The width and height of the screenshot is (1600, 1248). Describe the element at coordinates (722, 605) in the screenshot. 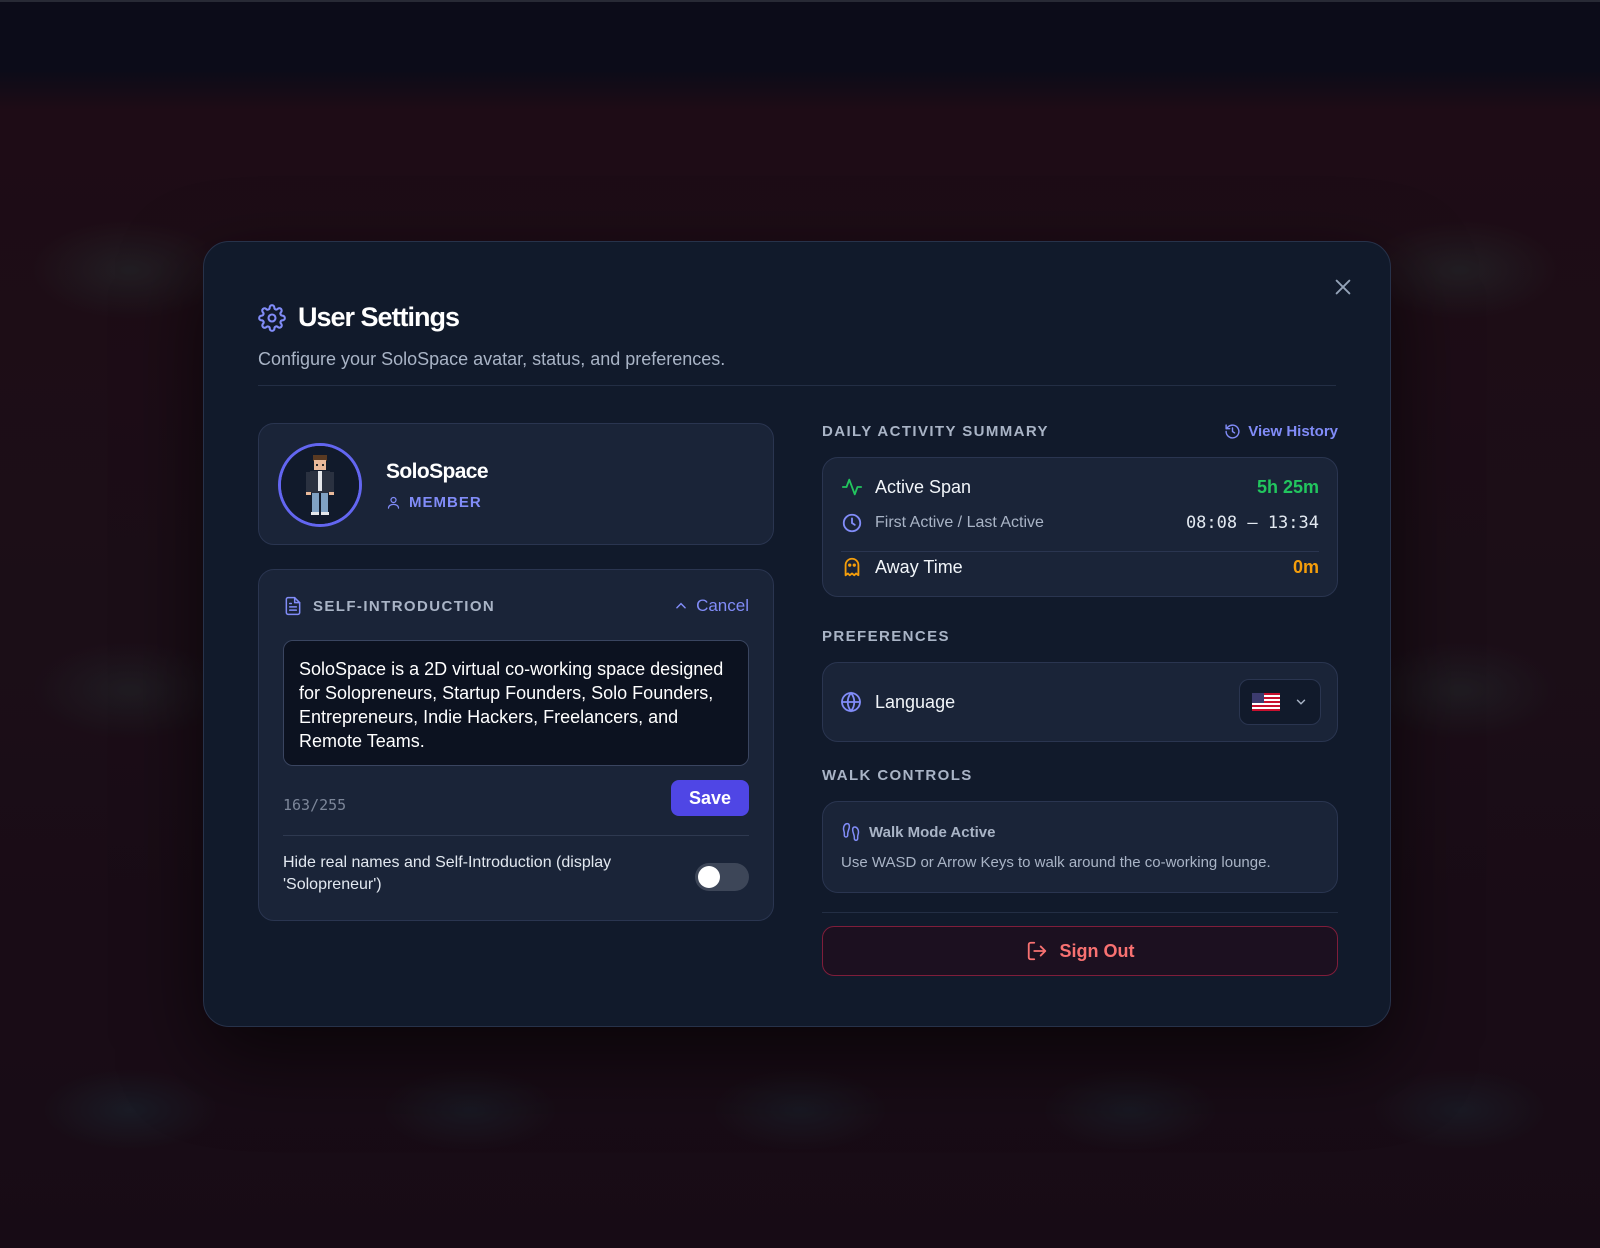

I see `cancel-label: Cancel` at that location.